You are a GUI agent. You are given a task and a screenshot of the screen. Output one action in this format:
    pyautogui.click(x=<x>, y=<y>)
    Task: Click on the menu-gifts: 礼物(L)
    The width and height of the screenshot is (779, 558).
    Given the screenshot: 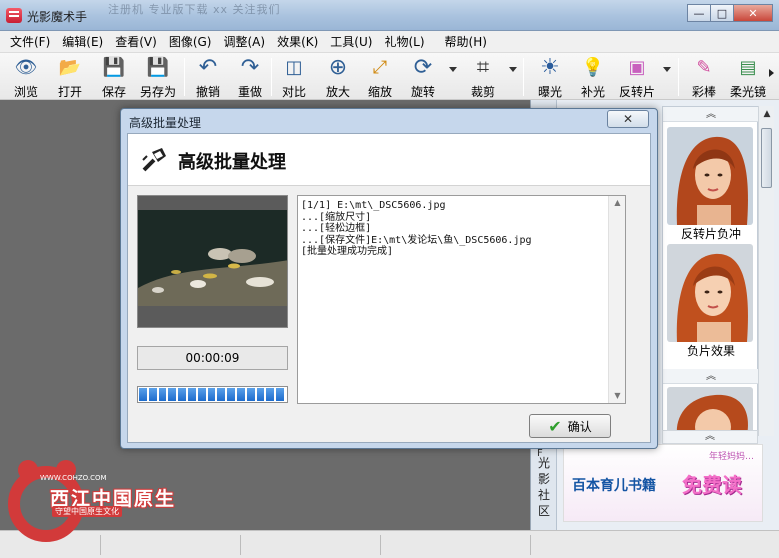 What is the action you would take?
    pyautogui.click(x=404, y=41)
    